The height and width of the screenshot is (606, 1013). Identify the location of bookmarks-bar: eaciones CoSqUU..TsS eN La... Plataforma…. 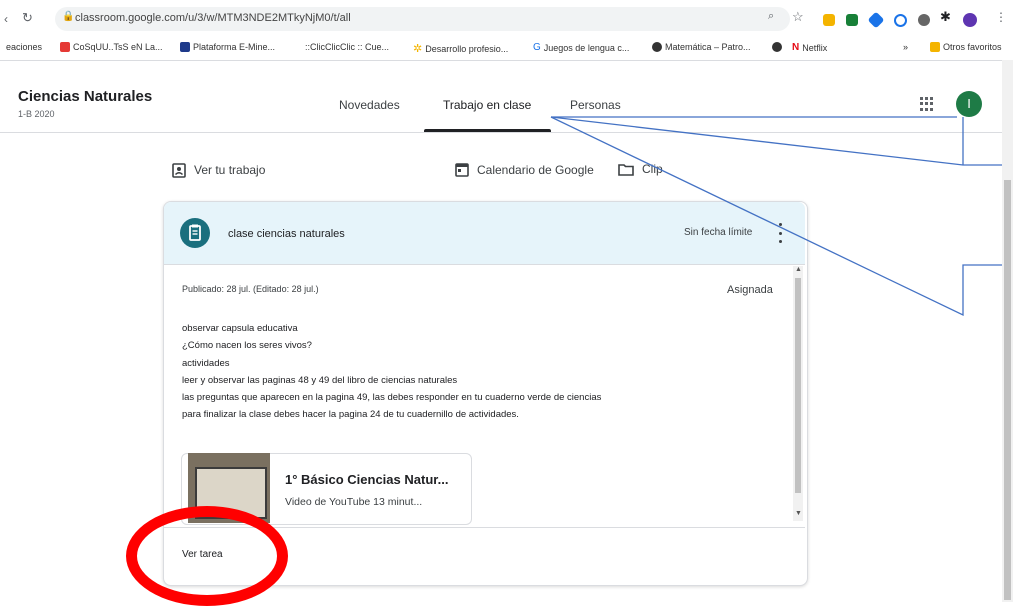
(506, 48).